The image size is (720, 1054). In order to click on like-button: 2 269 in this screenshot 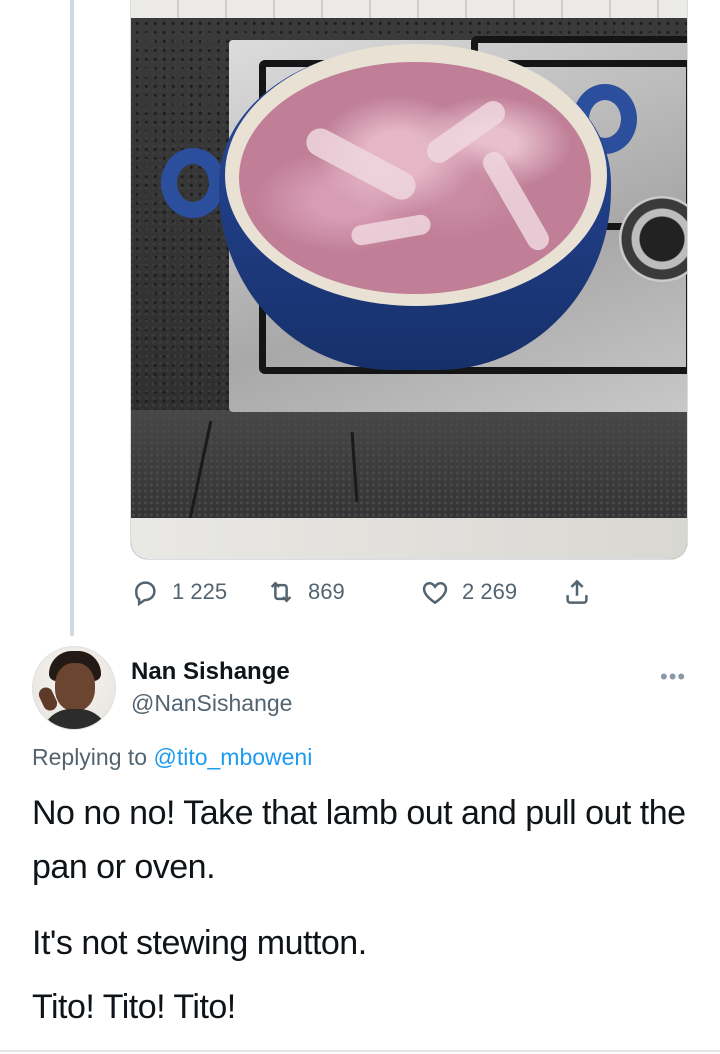, I will do `click(468, 592)`.